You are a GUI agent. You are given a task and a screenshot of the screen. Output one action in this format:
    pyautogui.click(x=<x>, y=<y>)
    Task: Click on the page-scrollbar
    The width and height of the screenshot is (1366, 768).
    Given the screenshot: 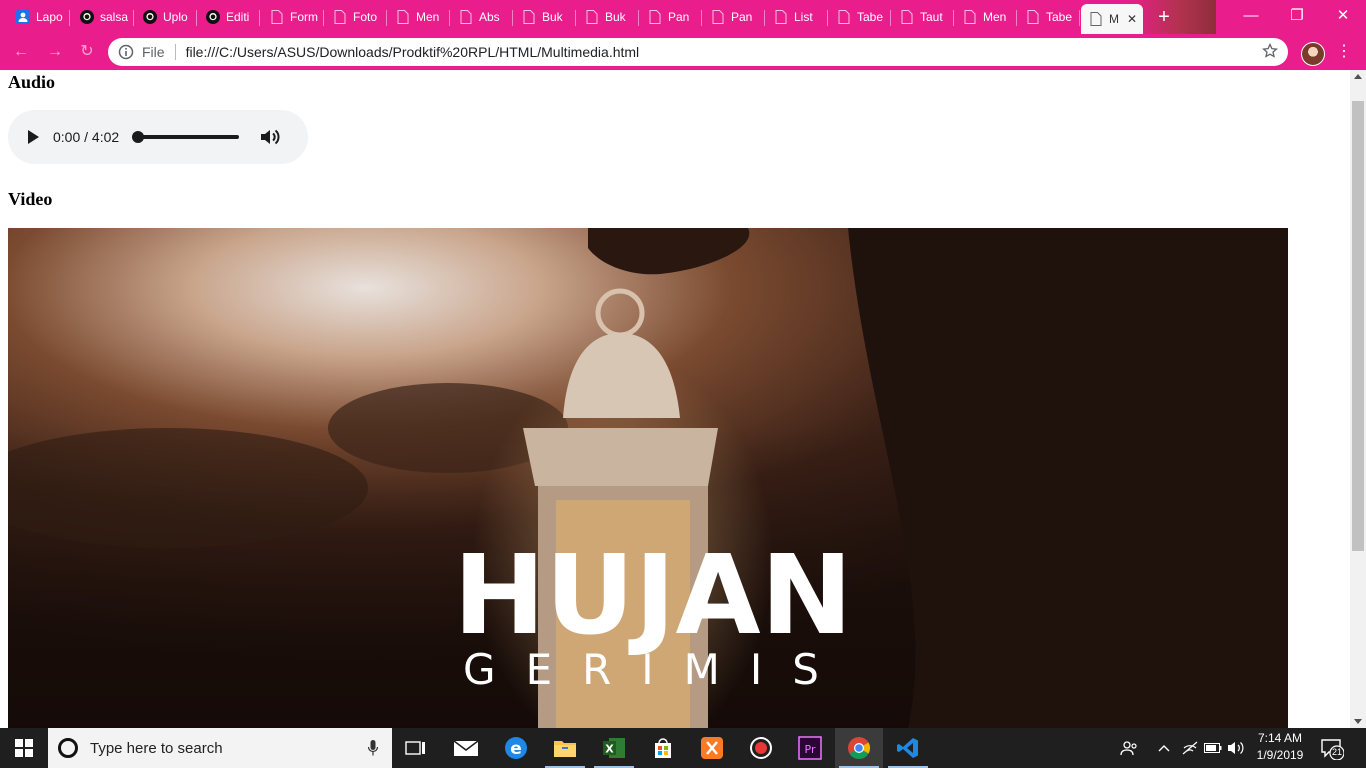 What is the action you would take?
    pyautogui.click(x=1358, y=399)
    